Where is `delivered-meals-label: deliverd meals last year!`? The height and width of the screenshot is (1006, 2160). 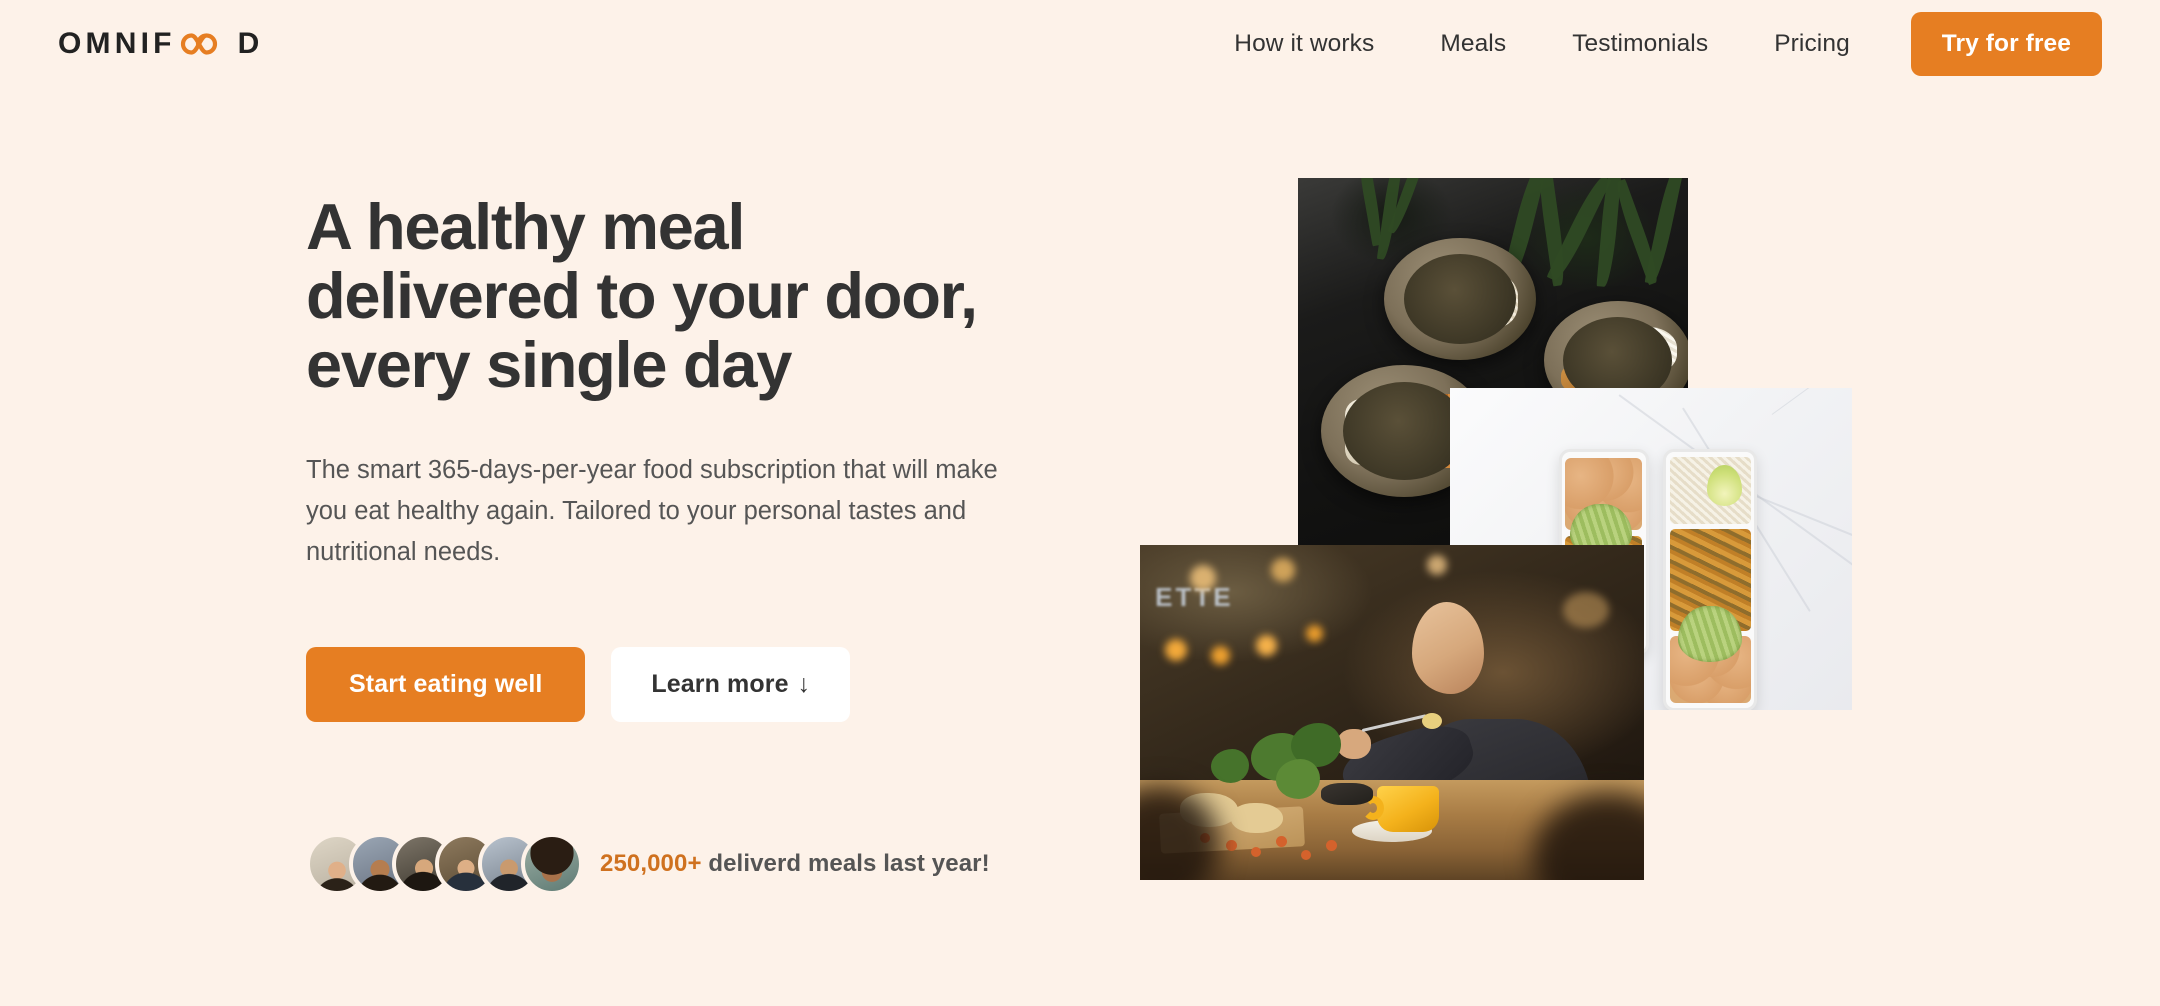
delivered-meals-label: deliverd meals last year! is located at coordinates (845, 863).